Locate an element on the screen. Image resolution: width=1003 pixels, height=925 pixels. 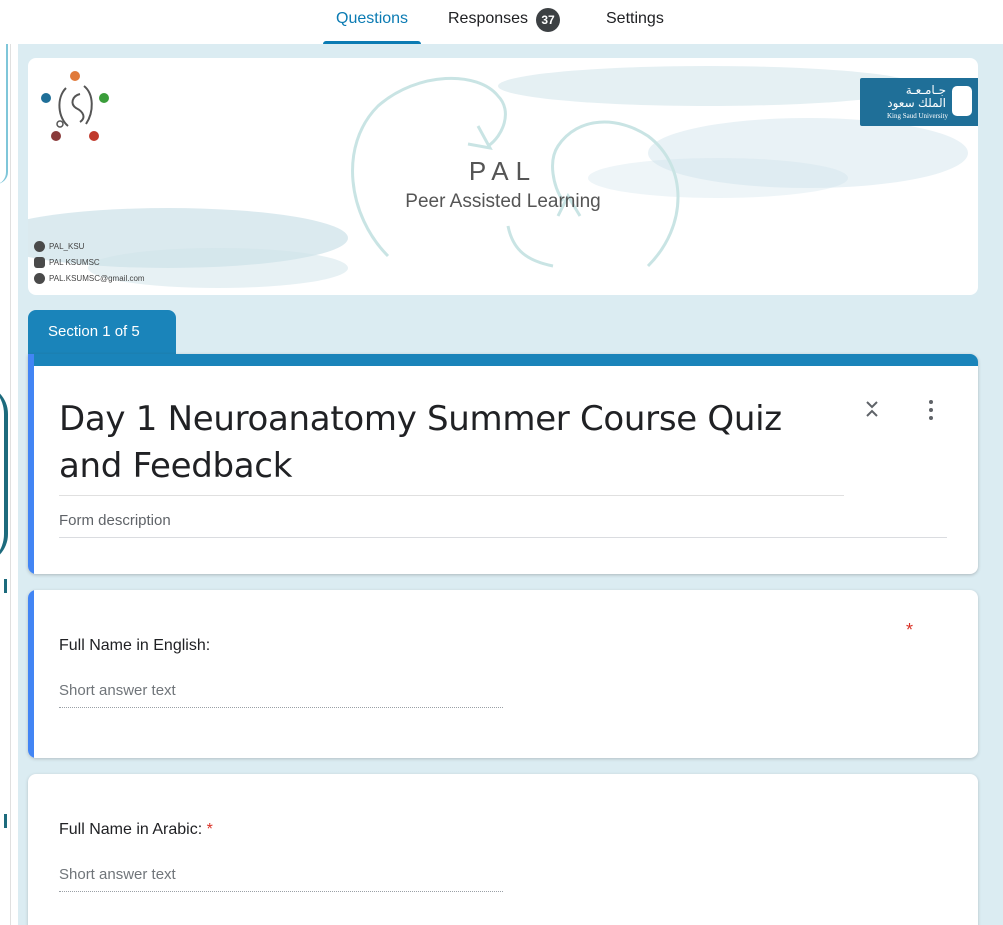
question-label: Full Name in Arabic: is located at coordinates (131, 829).